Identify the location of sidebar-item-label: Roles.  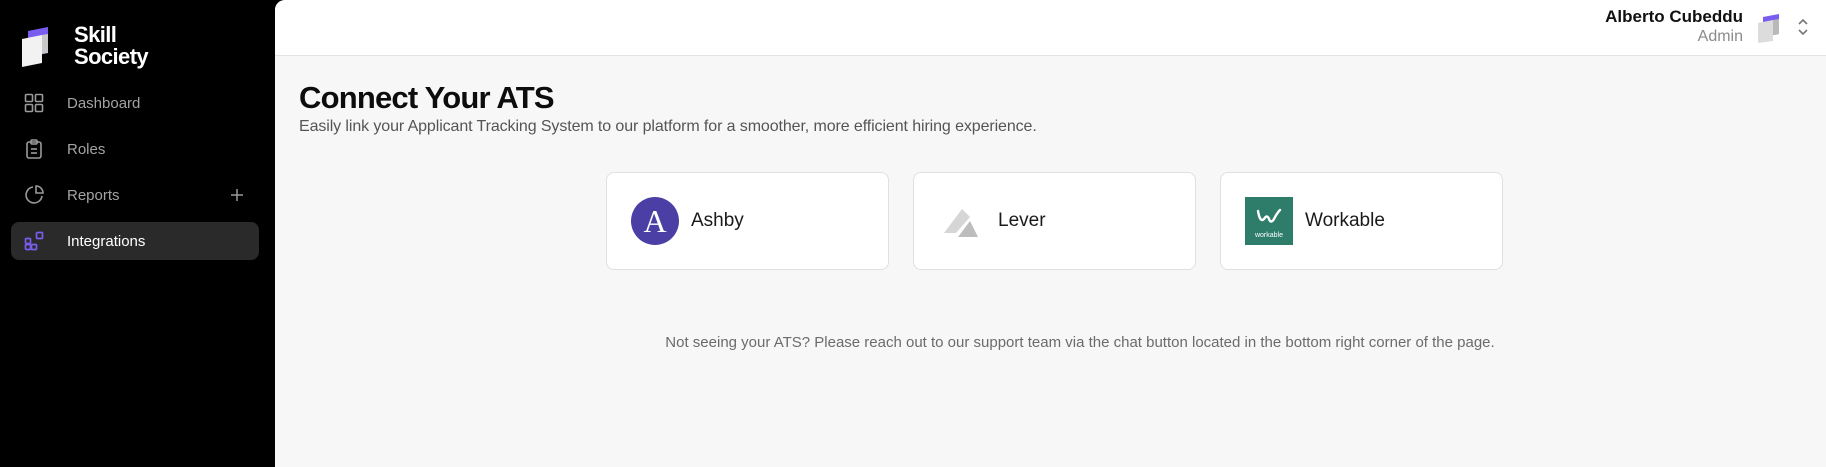
(86, 149).